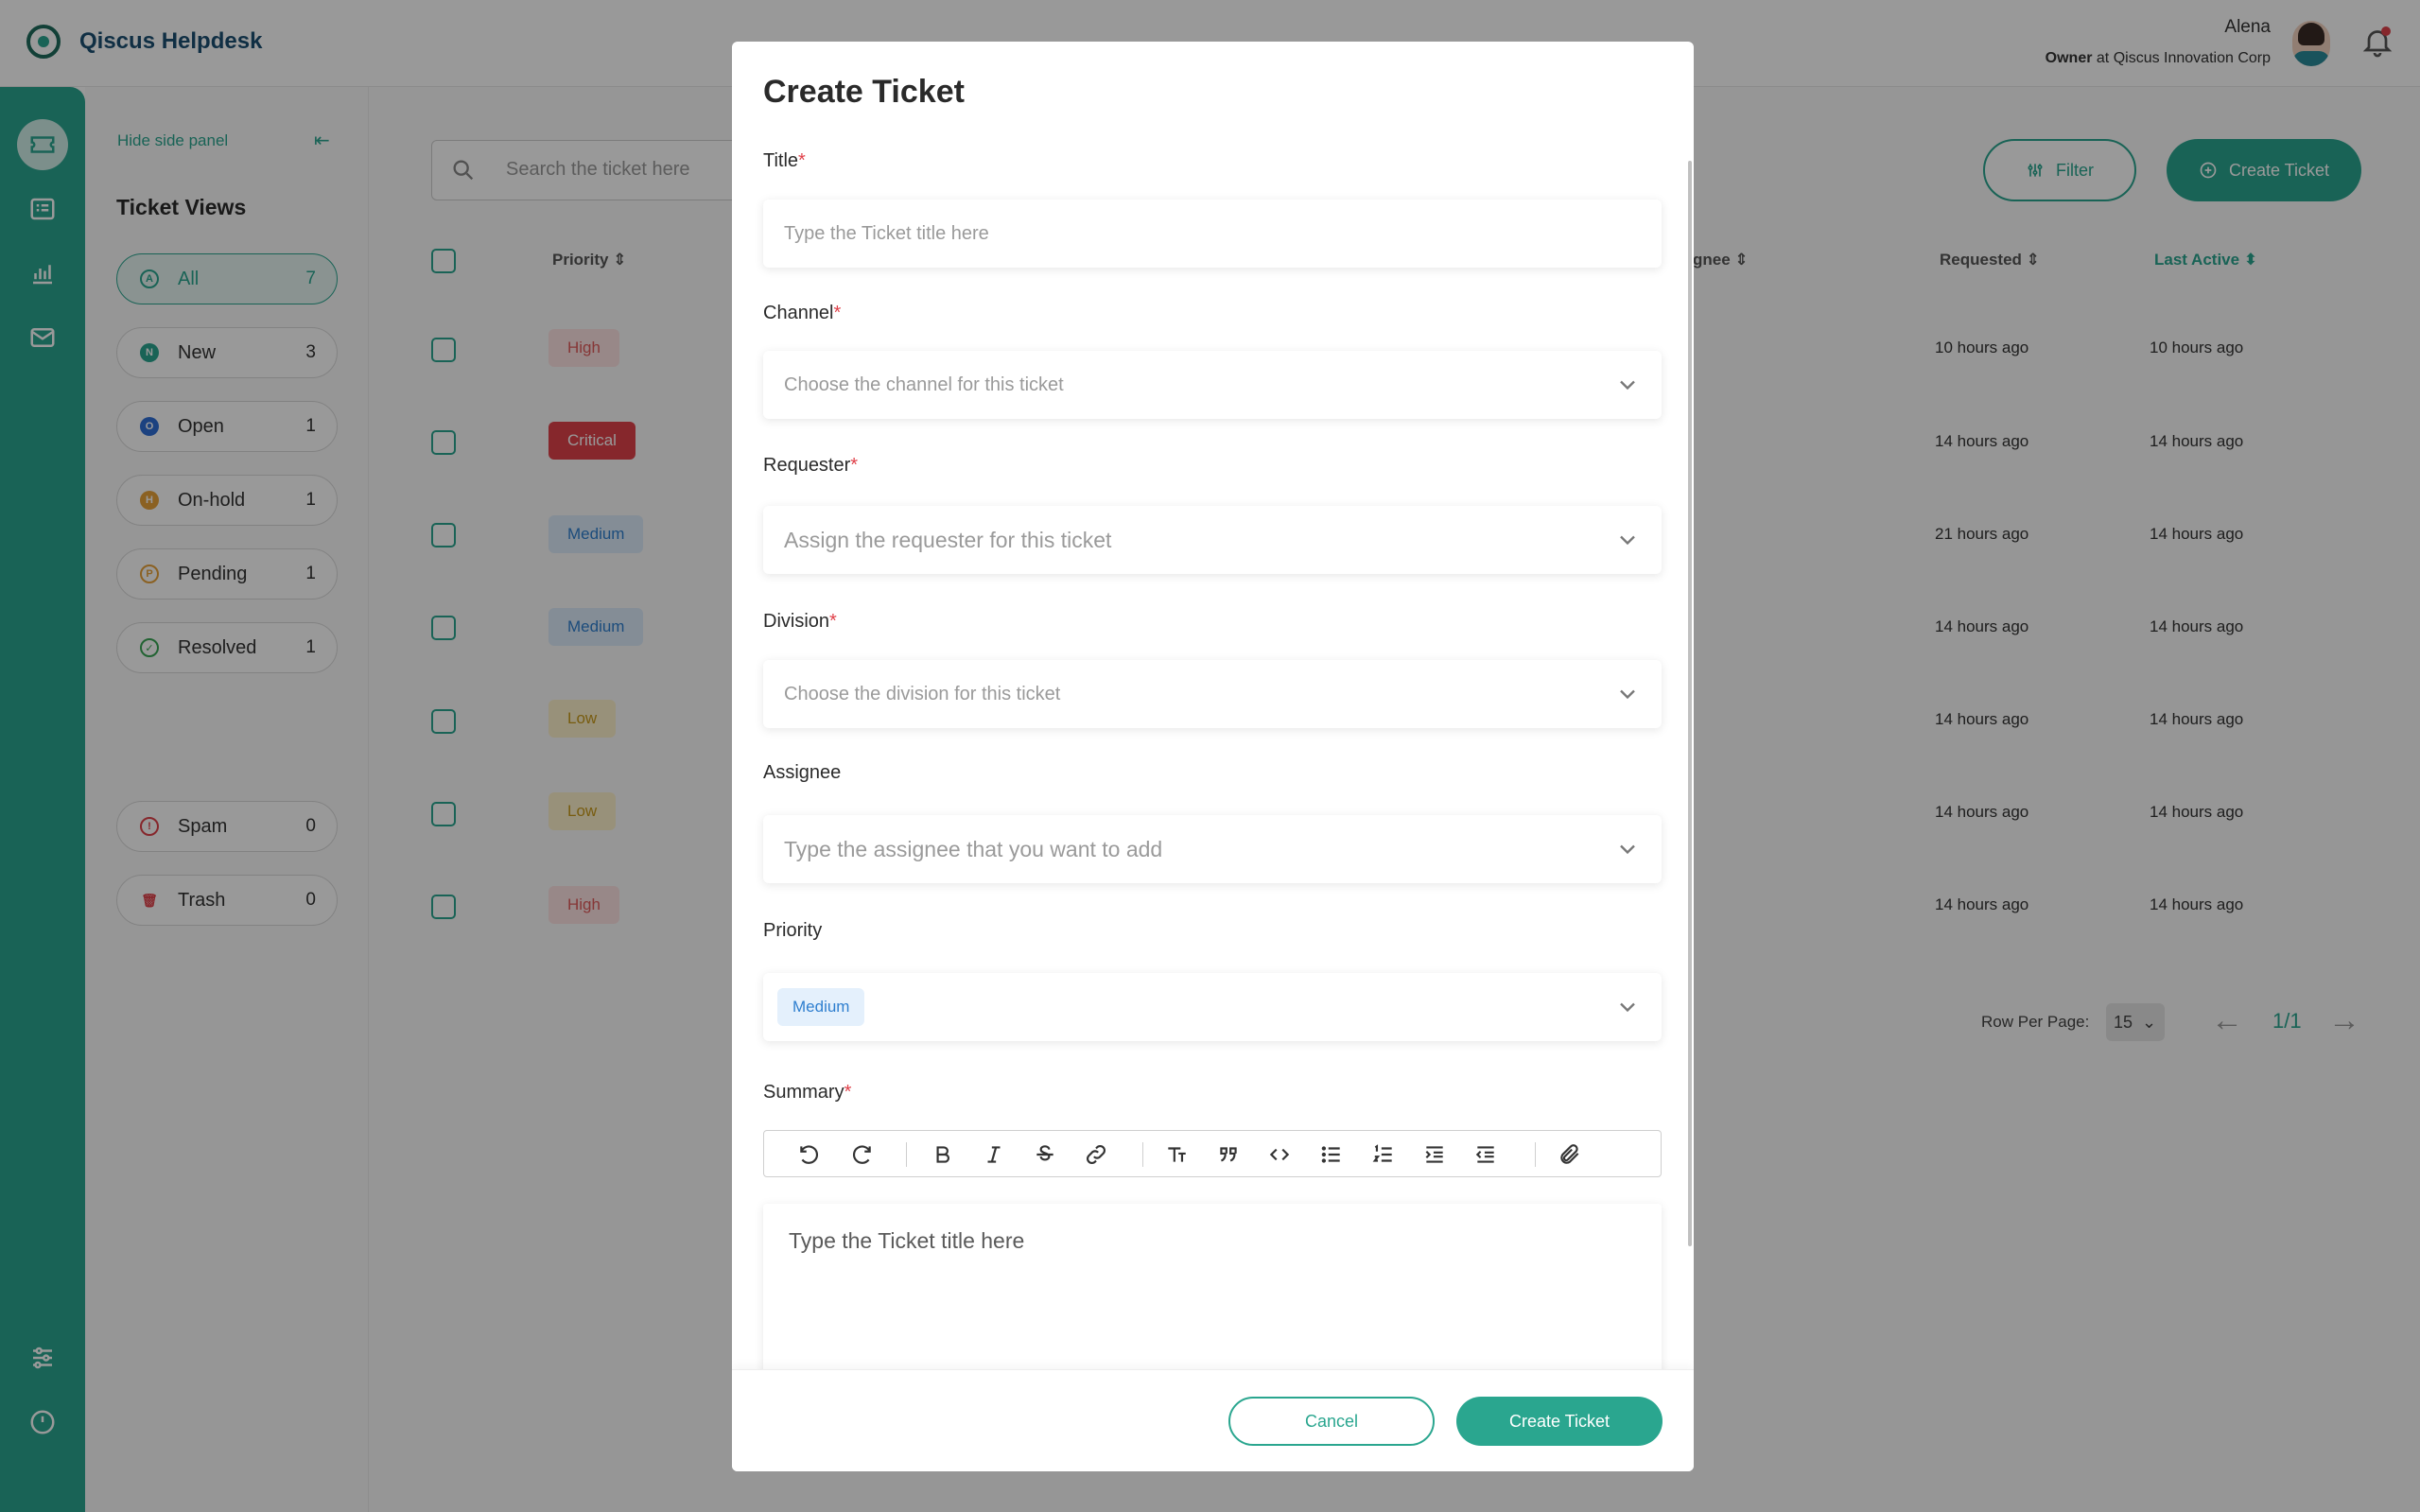  I want to click on redo-button, so click(862, 1155).